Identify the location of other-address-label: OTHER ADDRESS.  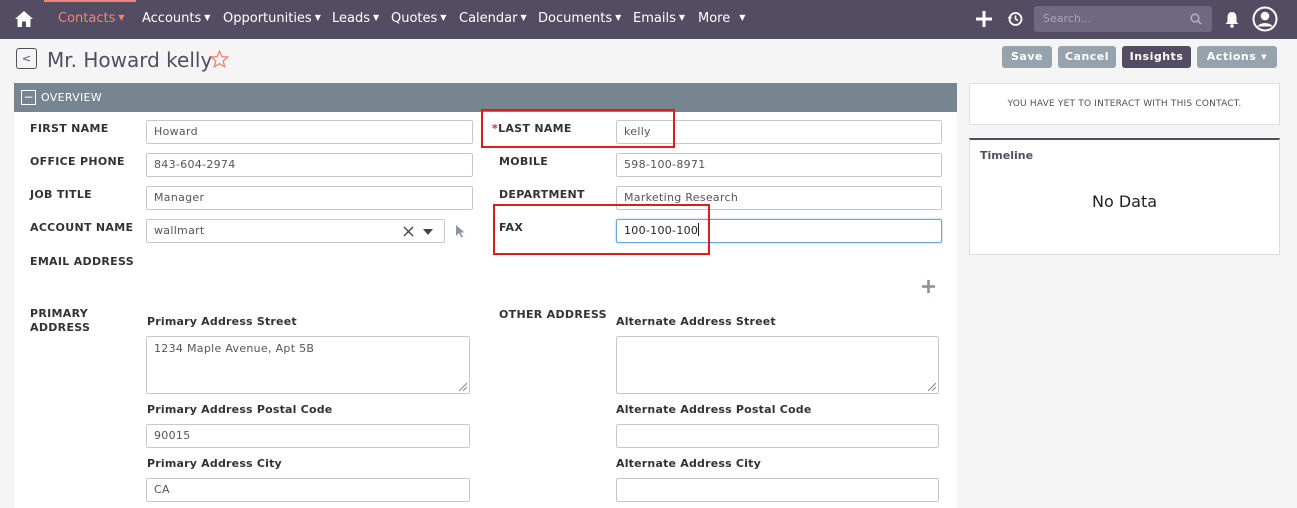
(553, 314).